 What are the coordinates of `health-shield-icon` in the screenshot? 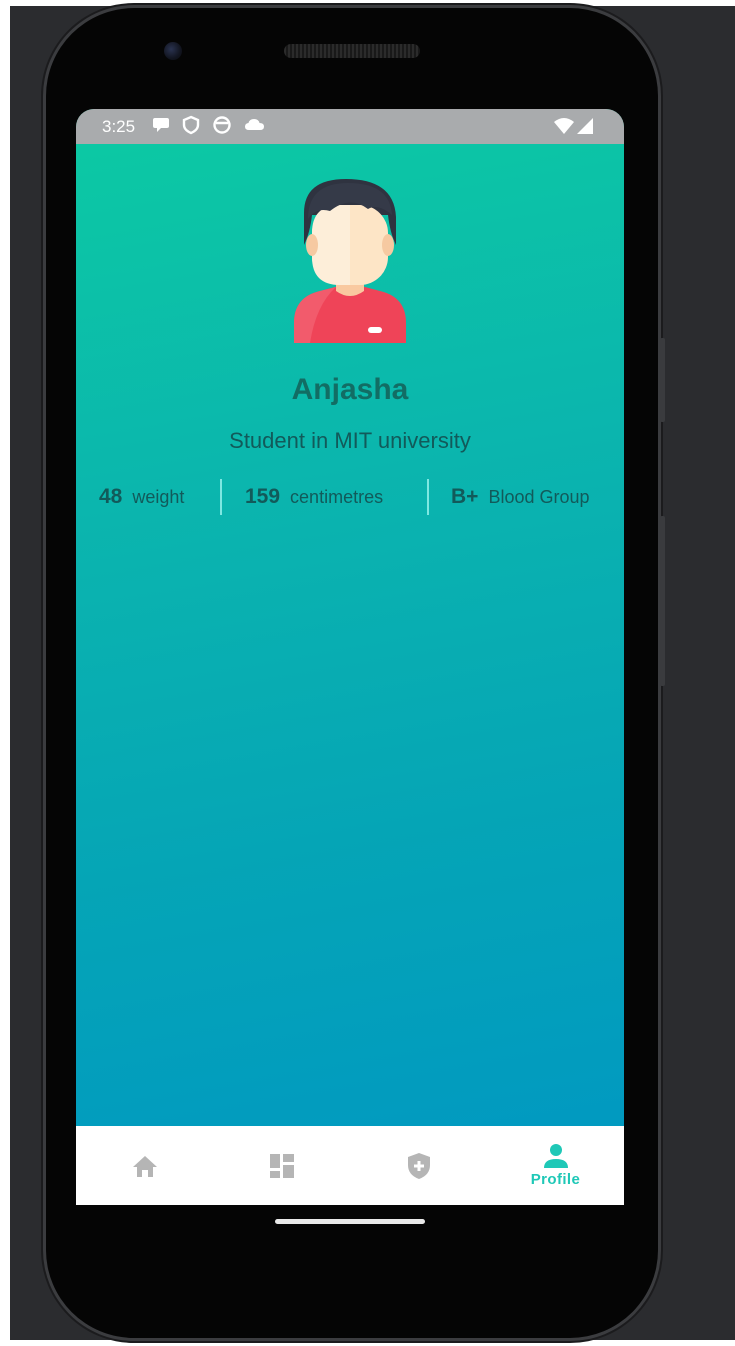 It's located at (418, 1165).